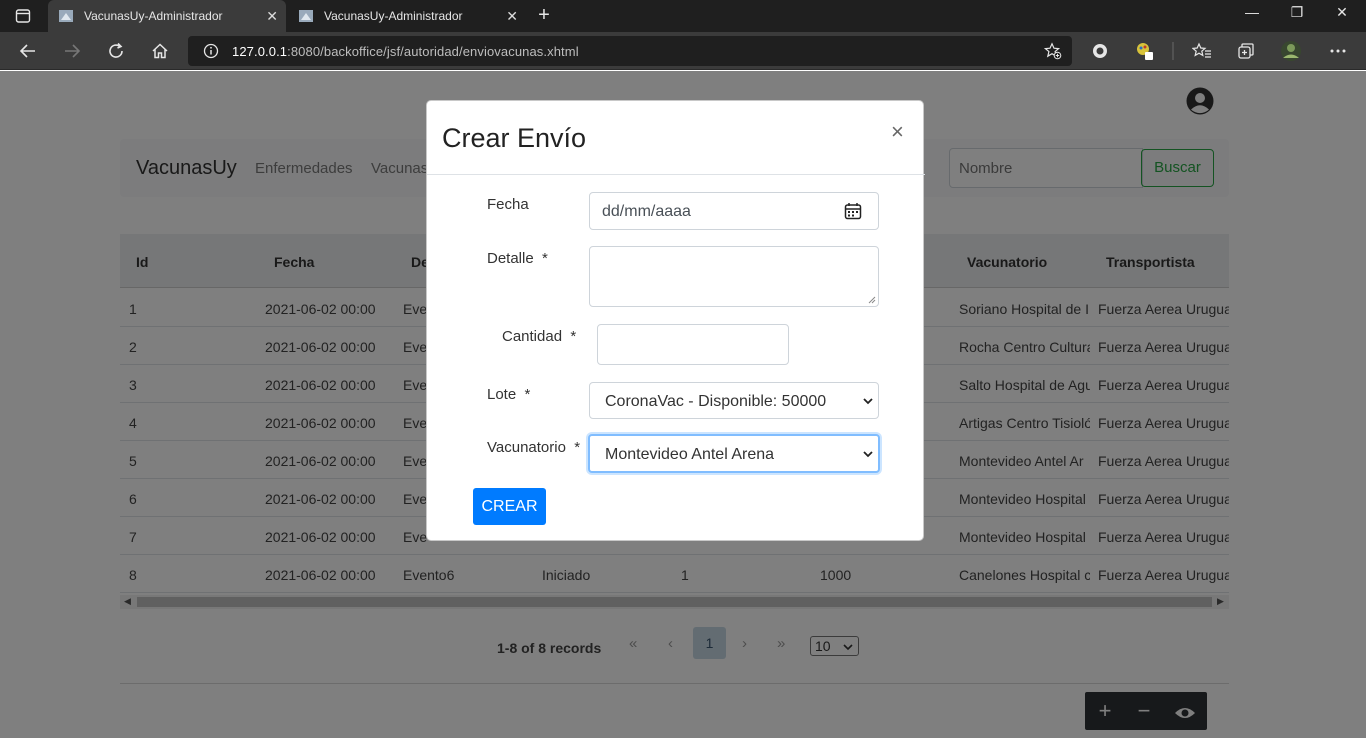 The image size is (1366, 738). I want to click on home-icon, so click(160, 51).